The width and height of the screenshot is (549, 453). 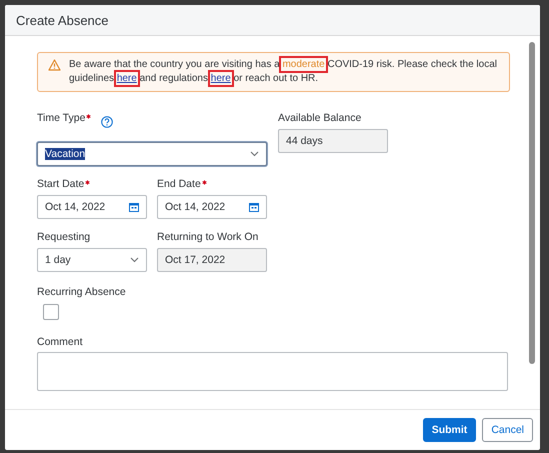 What do you see at coordinates (532, 203) in the screenshot?
I see `scrollbar-thumb` at bounding box center [532, 203].